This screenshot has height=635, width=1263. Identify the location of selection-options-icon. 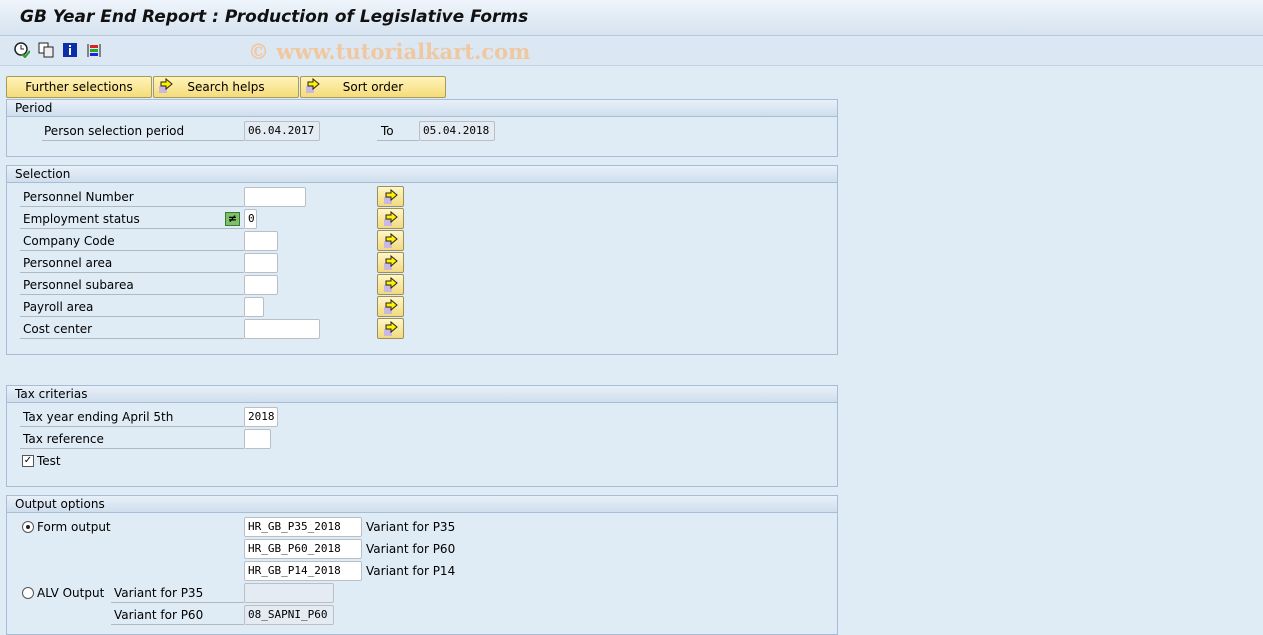
(94, 50).